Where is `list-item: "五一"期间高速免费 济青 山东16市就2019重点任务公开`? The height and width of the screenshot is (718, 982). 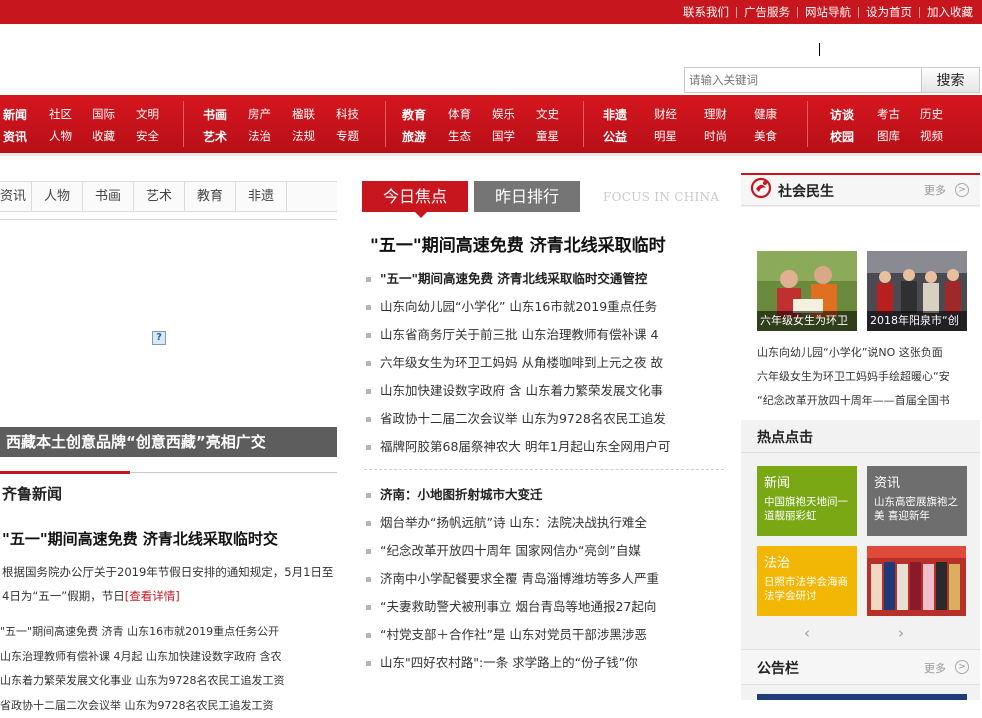 list-item: "五一"期间高速免费 济青 山东16市就2019重点任务公开 is located at coordinates (168, 632).